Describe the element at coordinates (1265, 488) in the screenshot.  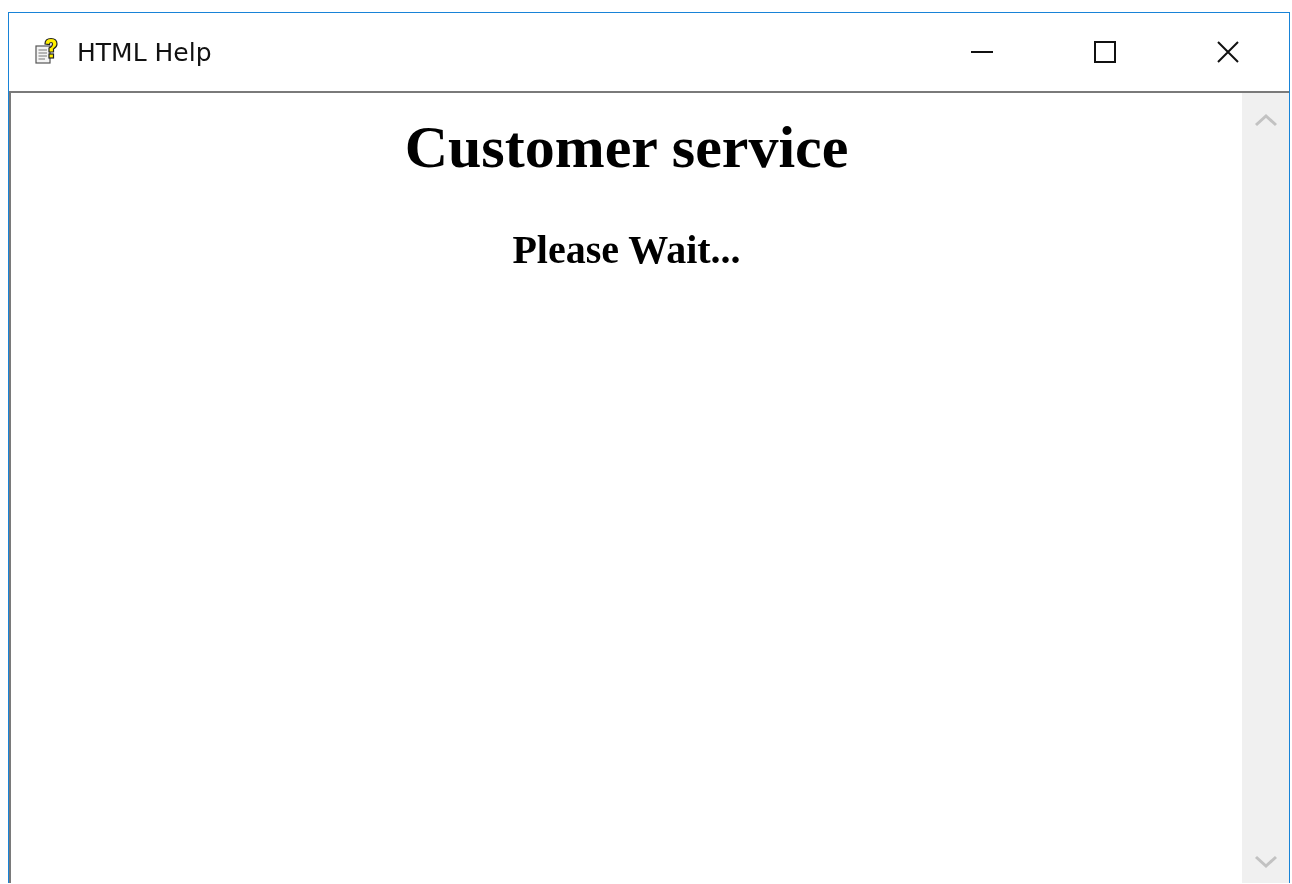
I see `vertical-scrollbar` at that location.